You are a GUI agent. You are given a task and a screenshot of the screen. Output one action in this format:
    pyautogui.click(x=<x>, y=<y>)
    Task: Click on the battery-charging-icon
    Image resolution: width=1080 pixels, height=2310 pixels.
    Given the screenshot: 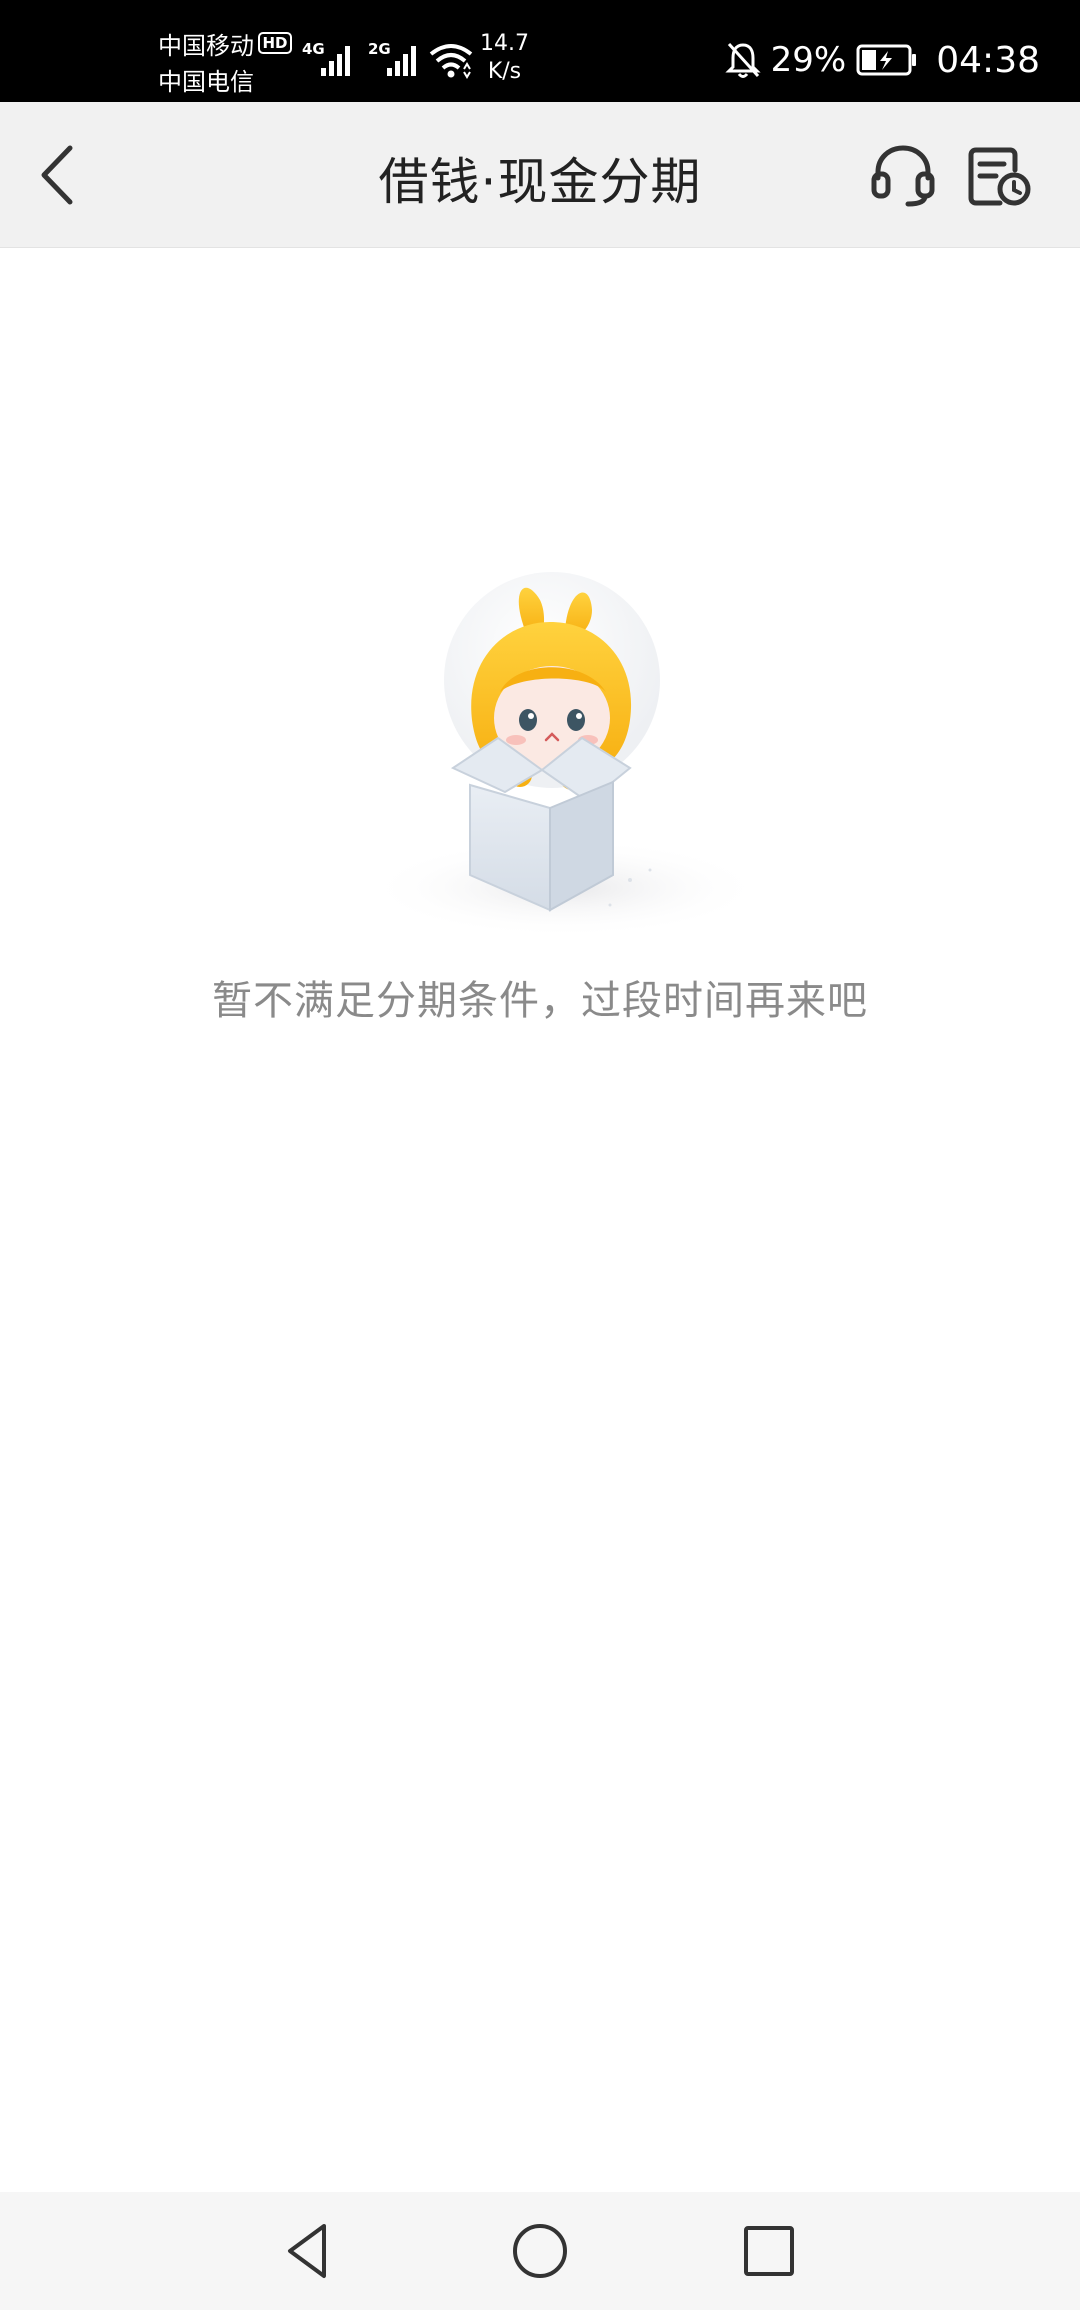 What is the action you would take?
    pyautogui.click(x=886, y=60)
    